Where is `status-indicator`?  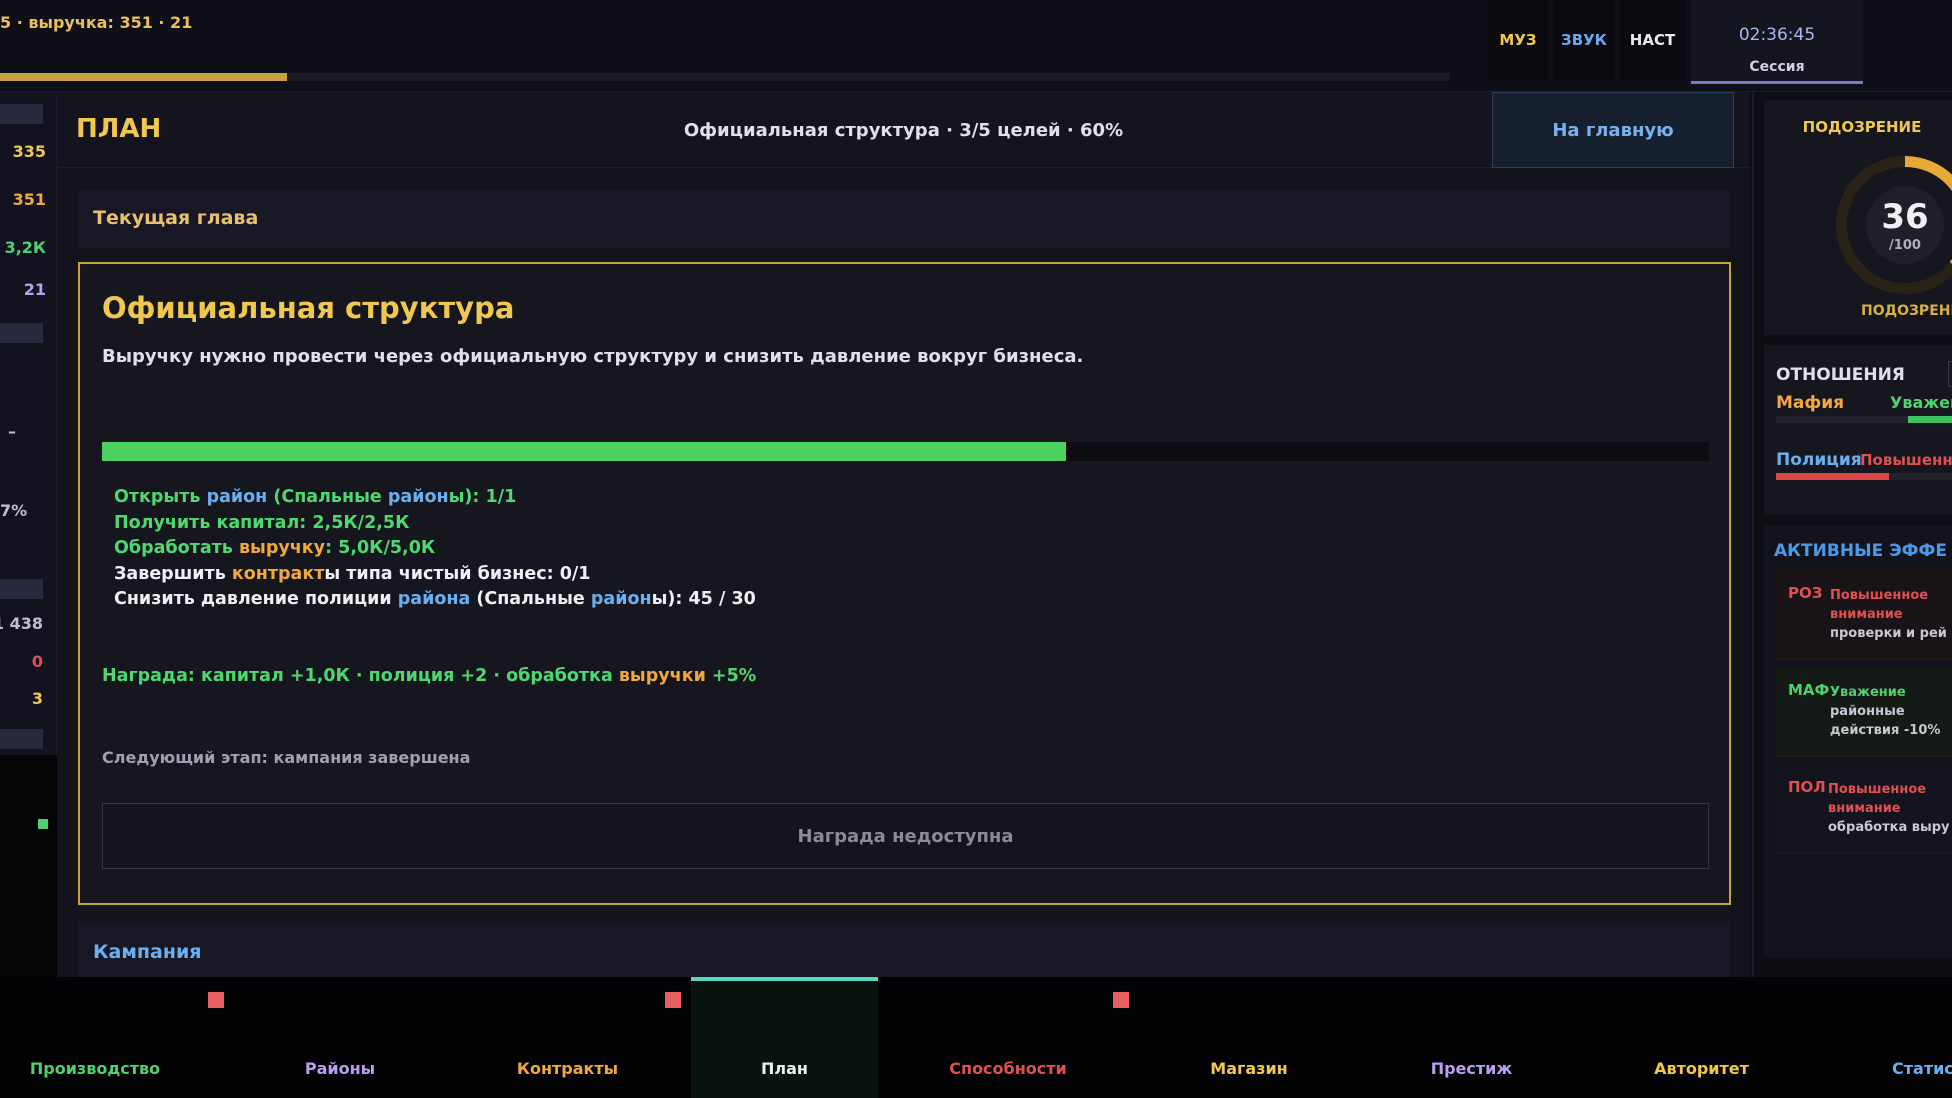 status-indicator is located at coordinates (43, 824).